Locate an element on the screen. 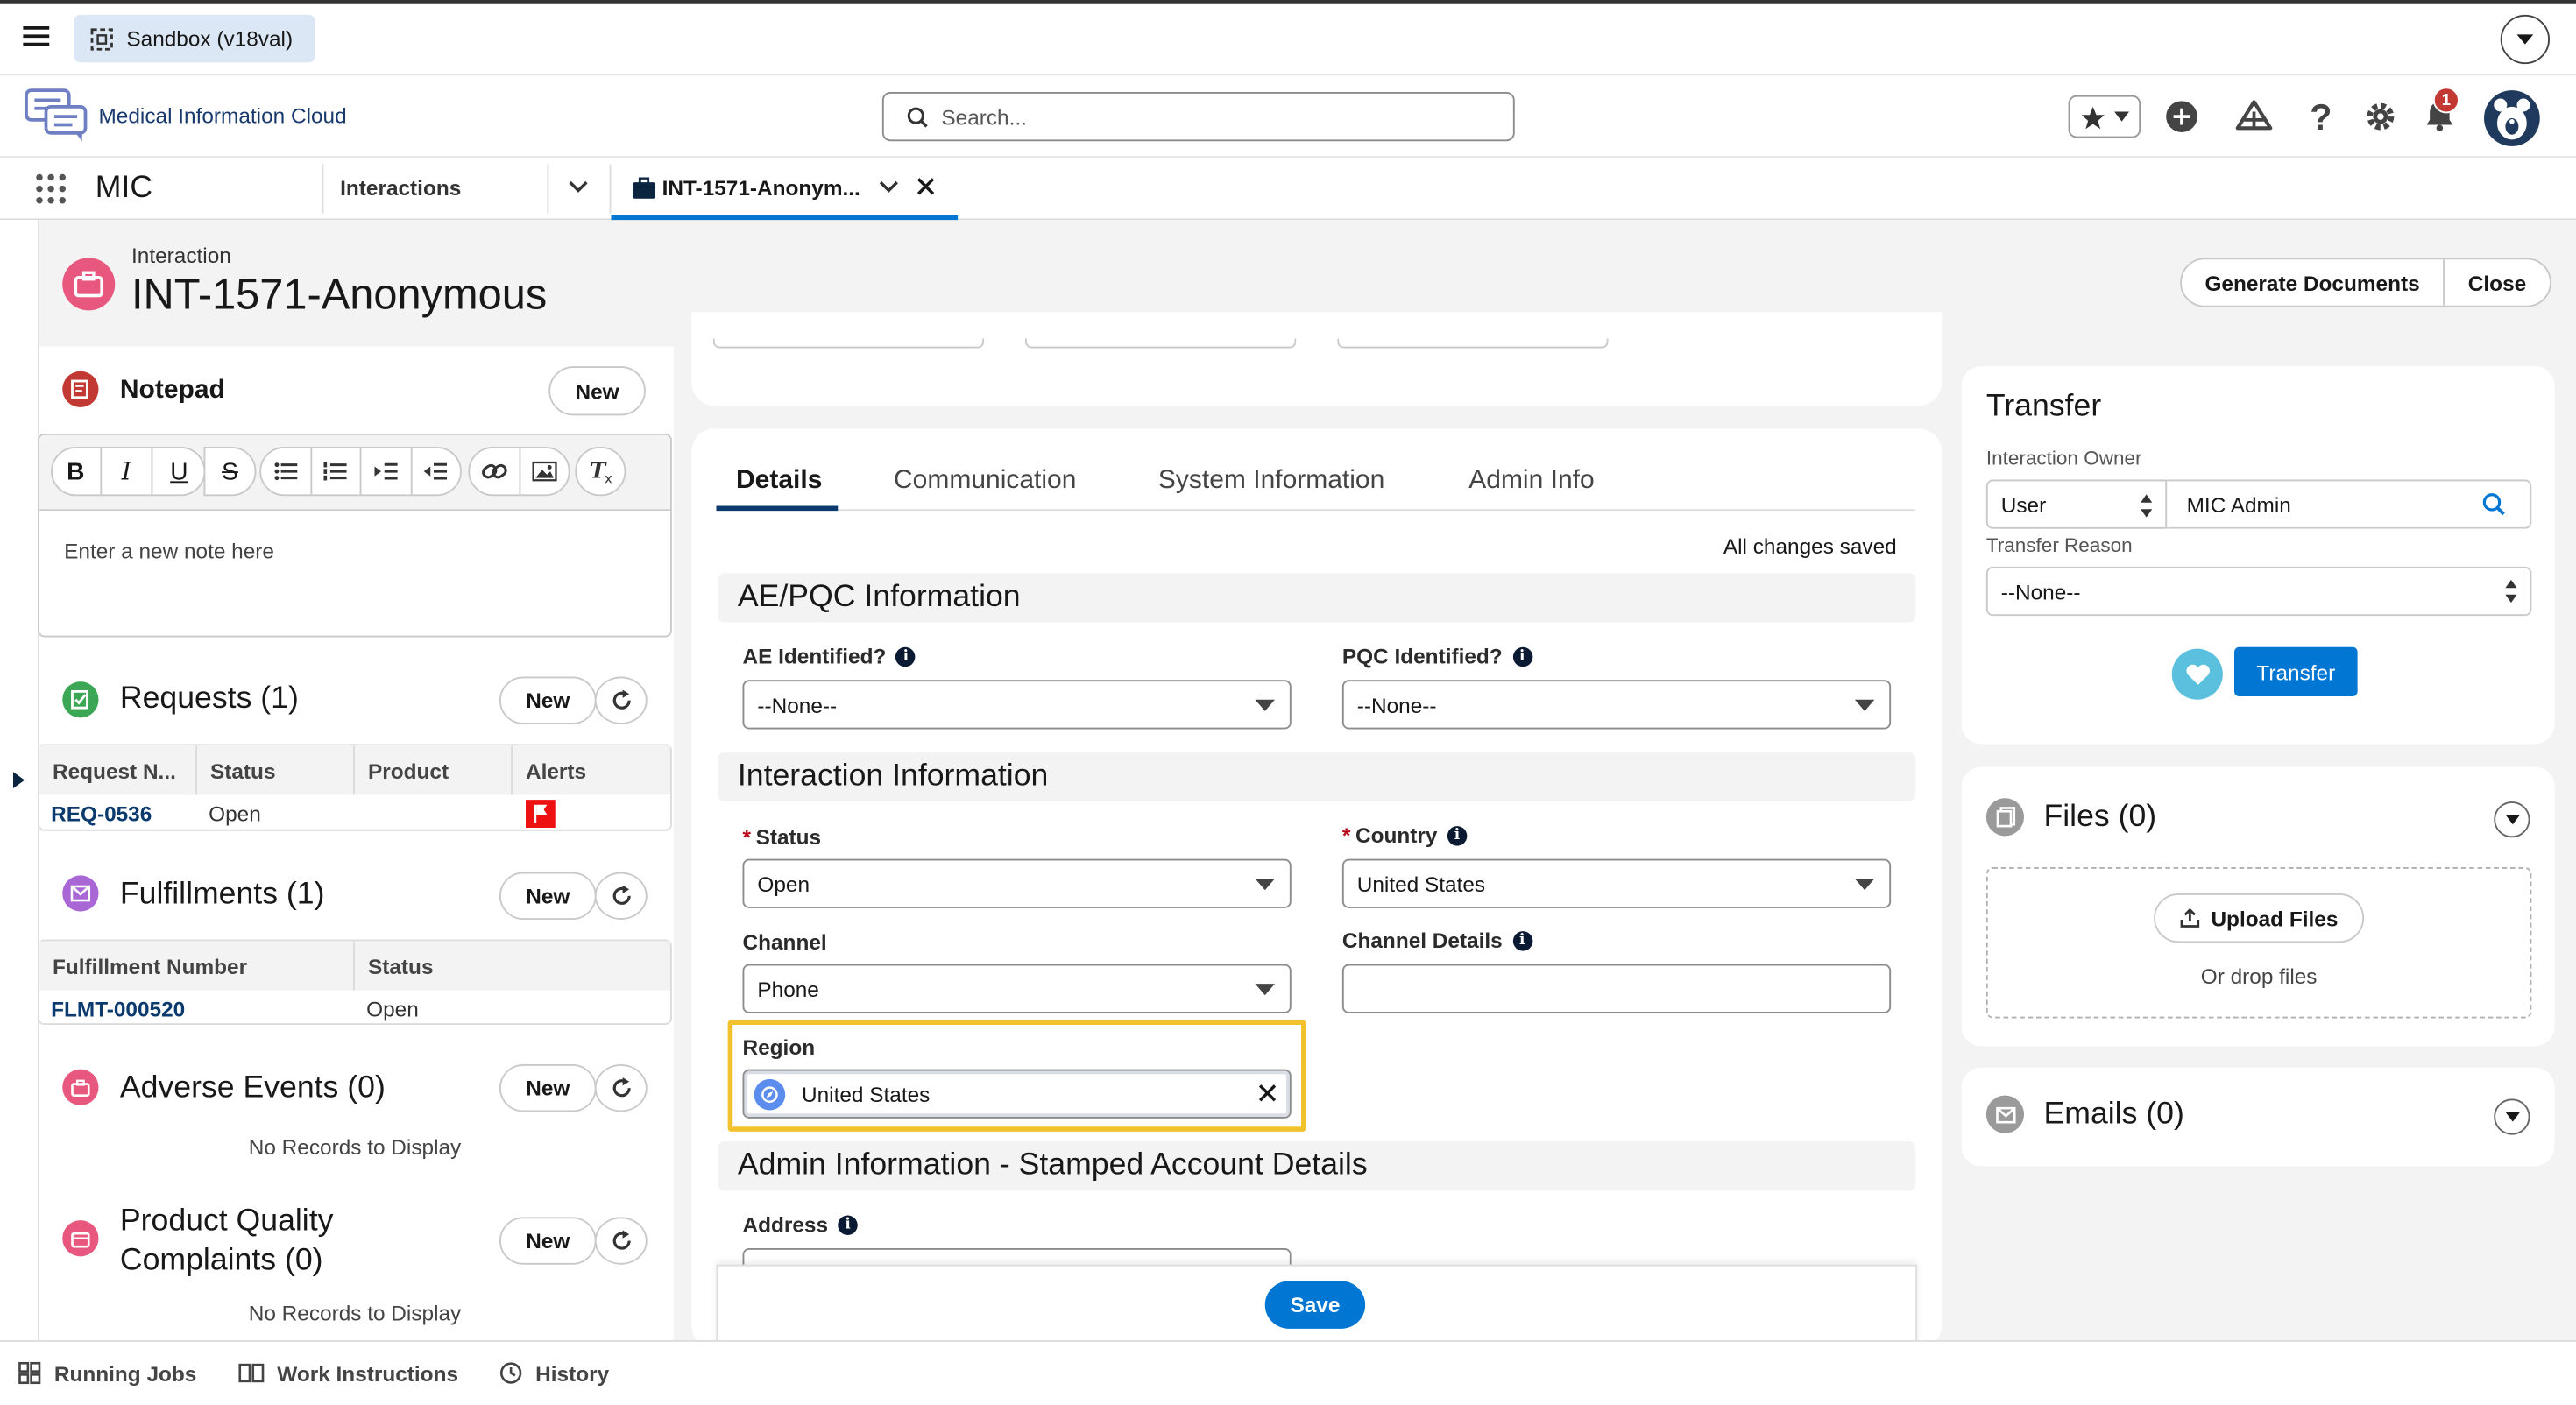  active-tab-indicator is located at coordinates (777, 509).